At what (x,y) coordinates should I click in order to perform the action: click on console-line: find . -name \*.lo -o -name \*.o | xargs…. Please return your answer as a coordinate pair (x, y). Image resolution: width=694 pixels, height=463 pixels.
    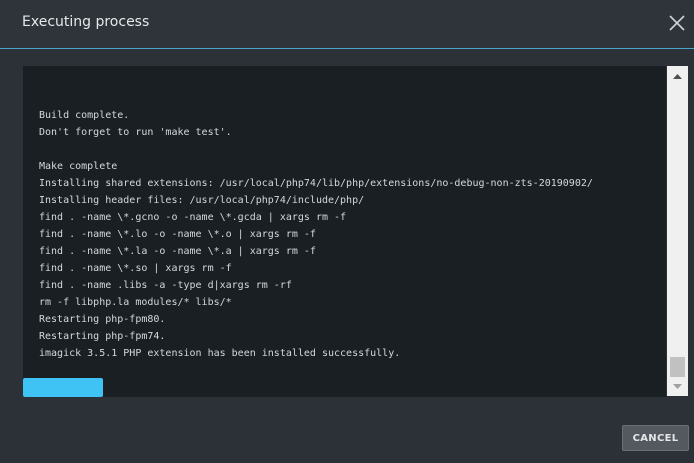
    Looking at the image, I should click on (177, 234).